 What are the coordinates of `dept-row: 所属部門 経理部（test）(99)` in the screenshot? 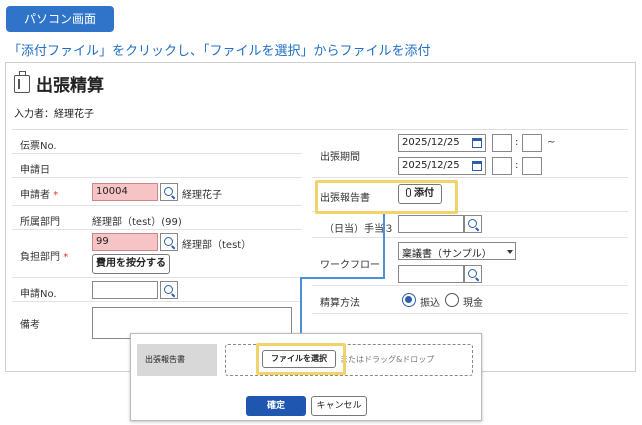 It's located at (157, 218).